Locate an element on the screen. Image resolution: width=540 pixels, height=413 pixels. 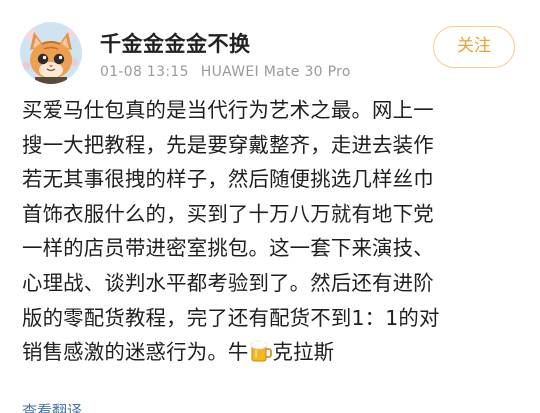
body-line: 一样的店员带进密室挑包。这一套下来演技、 is located at coordinates (228, 248).